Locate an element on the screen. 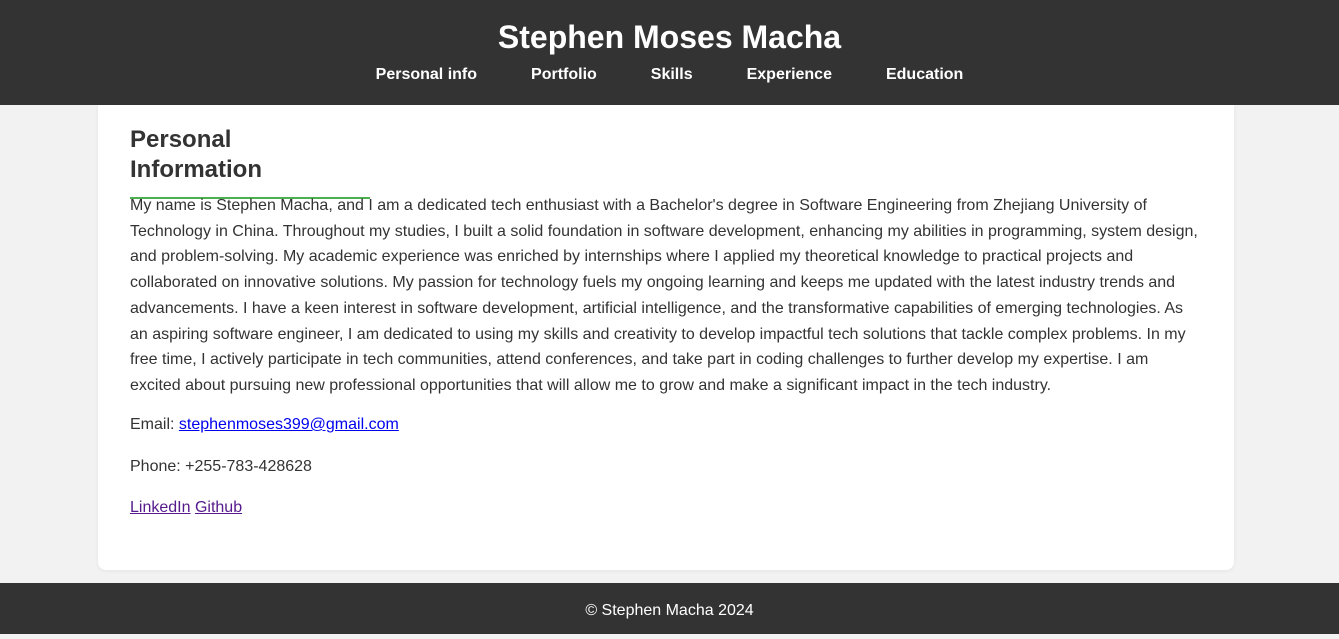 The height and width of the screenshot is (639, 1339). nav-education: Education is located at coordinates (924, 75).